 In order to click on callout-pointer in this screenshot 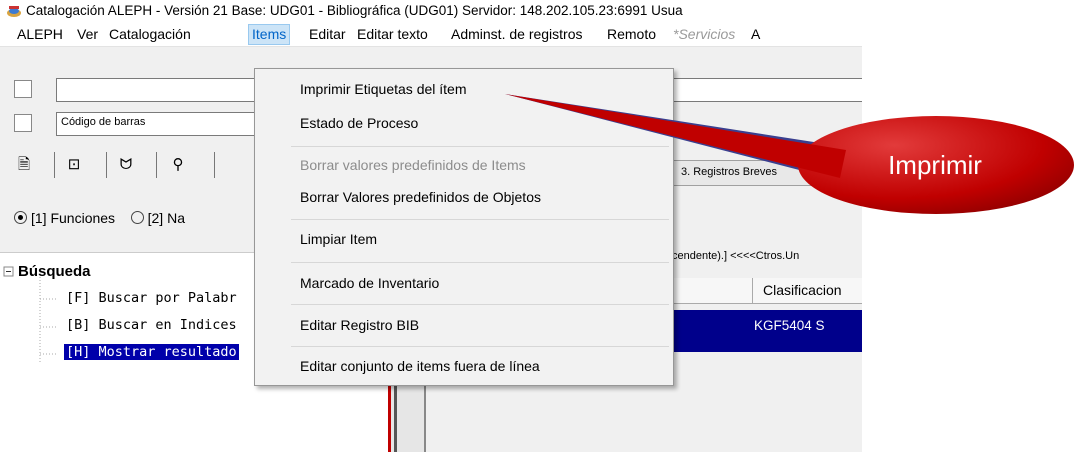, I will do `click(675, 137)`.